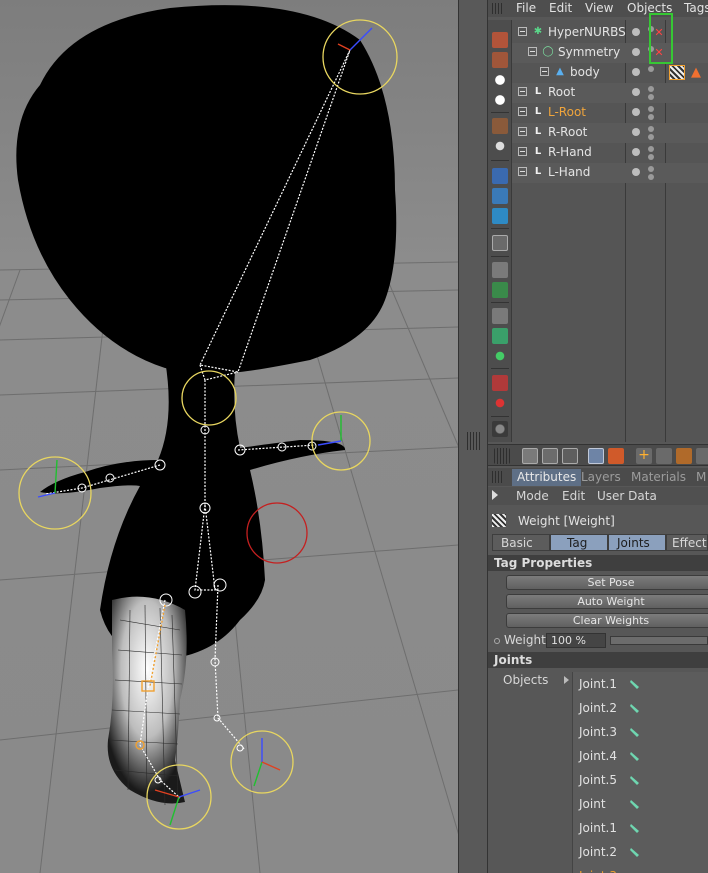 The image size is (708, 873). Describe the element at coordinates (601, 477) in the screenshot. I see `tab-layers: Layers` at that location.